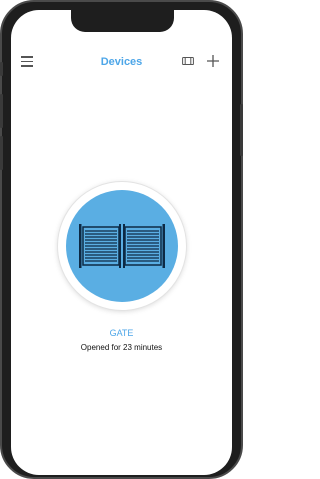 This screenshot has height=479, width=320. I want to click on top-bar: Devices, so click(121, 64).